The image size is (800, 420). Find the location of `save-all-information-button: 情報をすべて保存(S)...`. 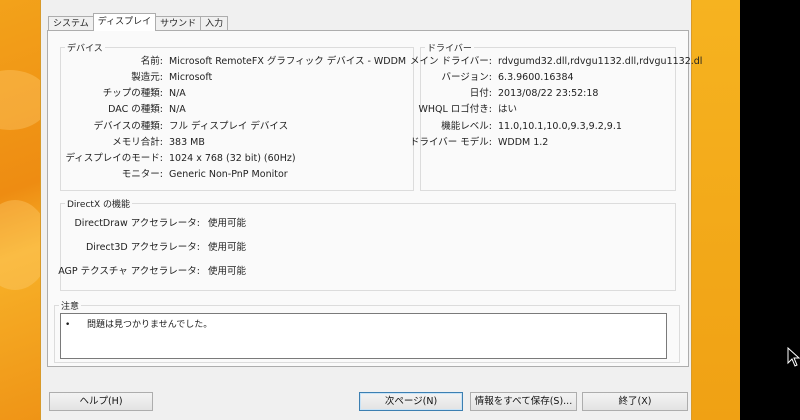

save-all-information-button: 情報をすべて保存(S)... is located at coordinates (523, 401).